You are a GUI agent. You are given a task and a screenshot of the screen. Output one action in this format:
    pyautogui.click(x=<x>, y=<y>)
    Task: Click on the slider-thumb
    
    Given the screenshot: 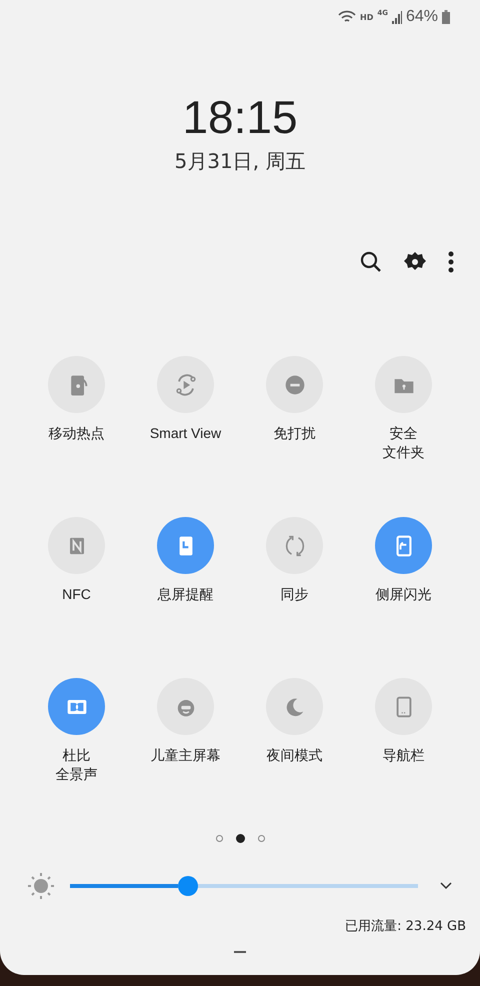 What is the action you would take?
    pyautogui.click(x=188, y=886)
    